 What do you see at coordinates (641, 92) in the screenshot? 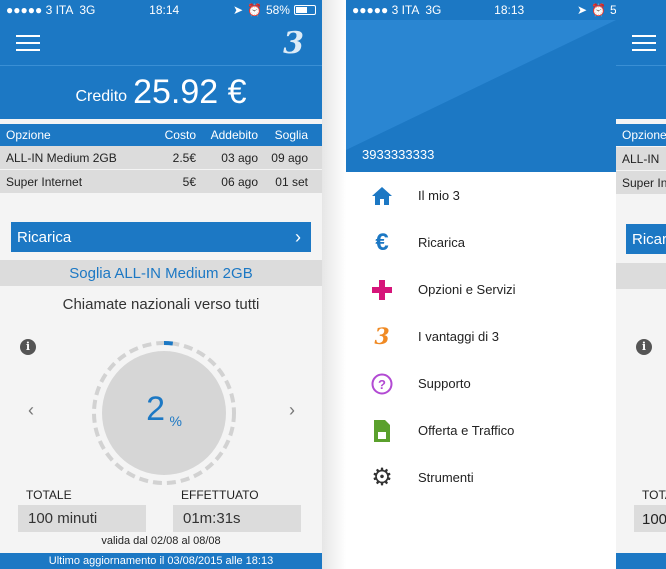
I see `credit-panel` at bounding box center [641, 92].